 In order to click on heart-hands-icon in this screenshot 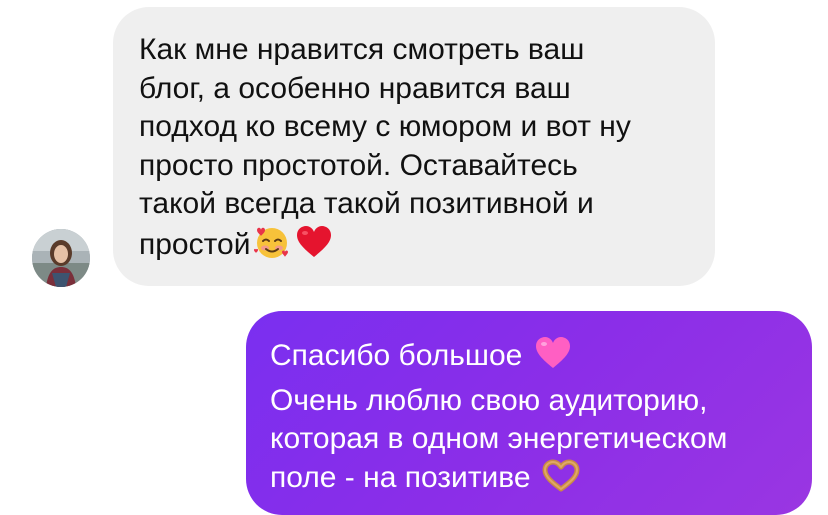, I will do `click(561, 481)`.